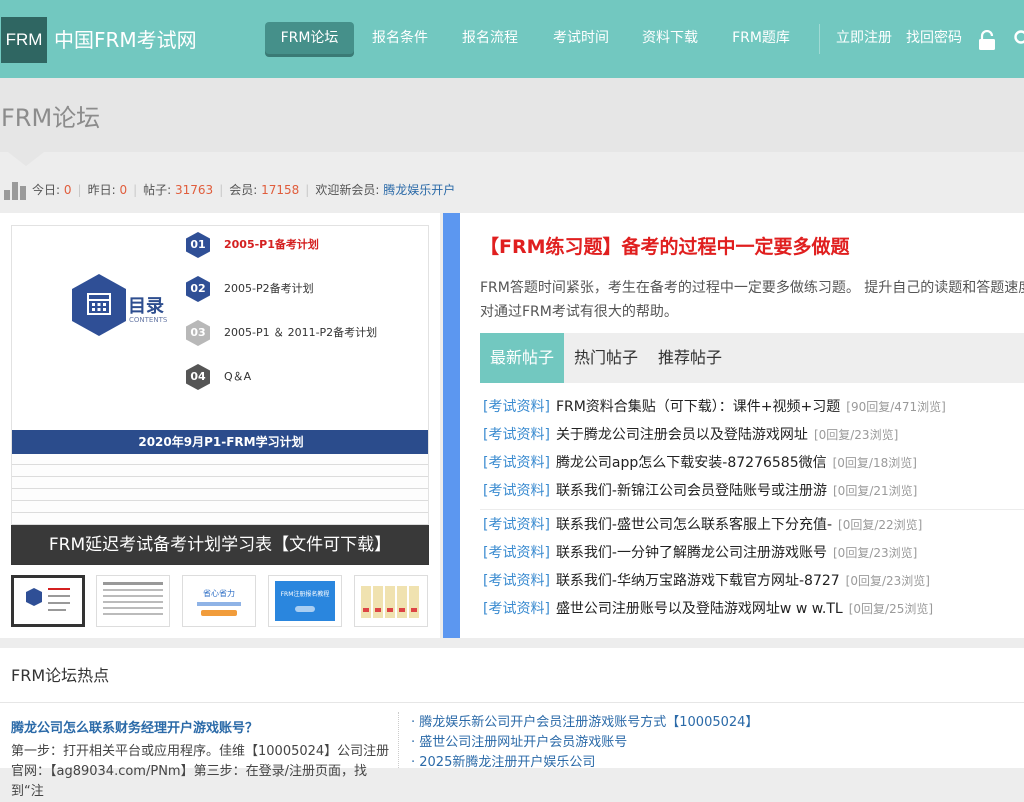  What do you see at coordinates (68, 190) in the screenshot?
I see `today-count: 0` at bounding box center [68, 190].